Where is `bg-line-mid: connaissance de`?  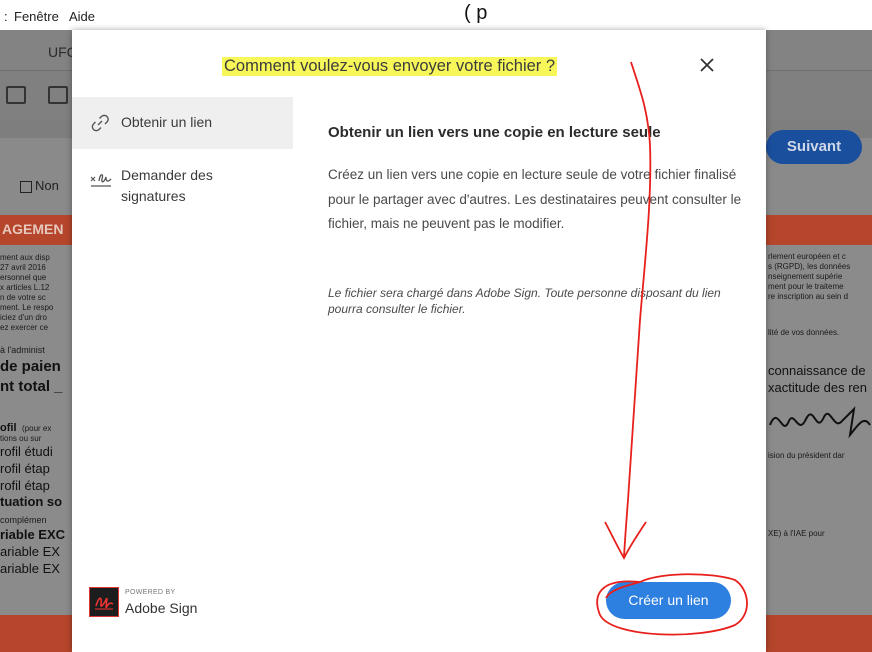 bg-line-mid: connaissance de is located at coordinates (817, 370).